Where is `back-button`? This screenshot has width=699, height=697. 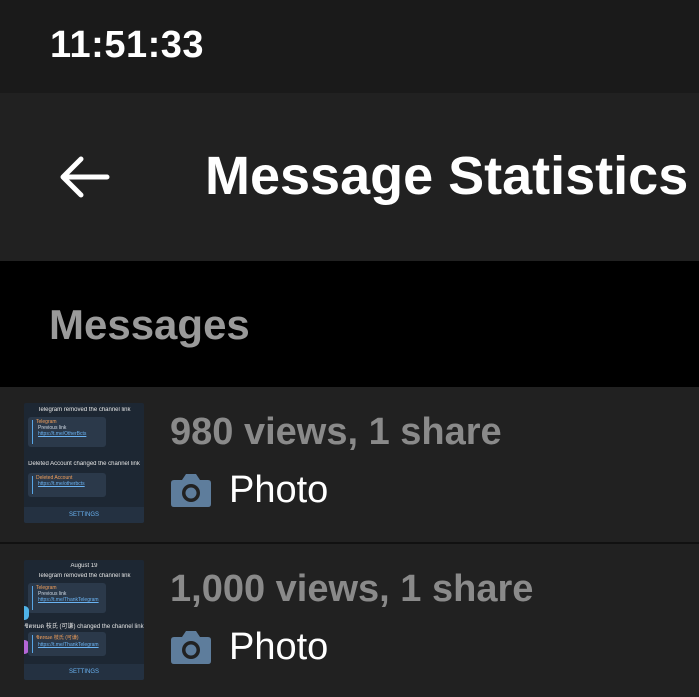
back-button is located at coordinates (84, 177).